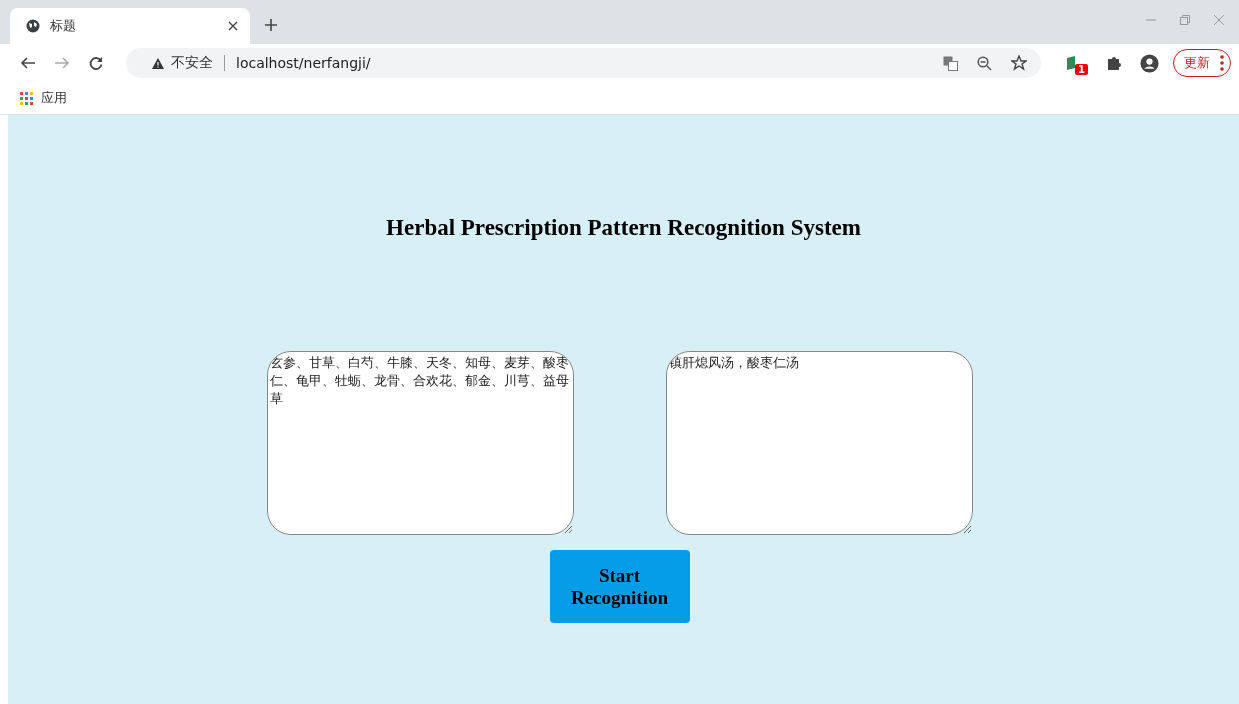 The width and height of the screenshot is (1239, 704). What do you see at coordinates (233, 26) in the screenshot?
I see `close-icon` at bounding box center [233, 26].